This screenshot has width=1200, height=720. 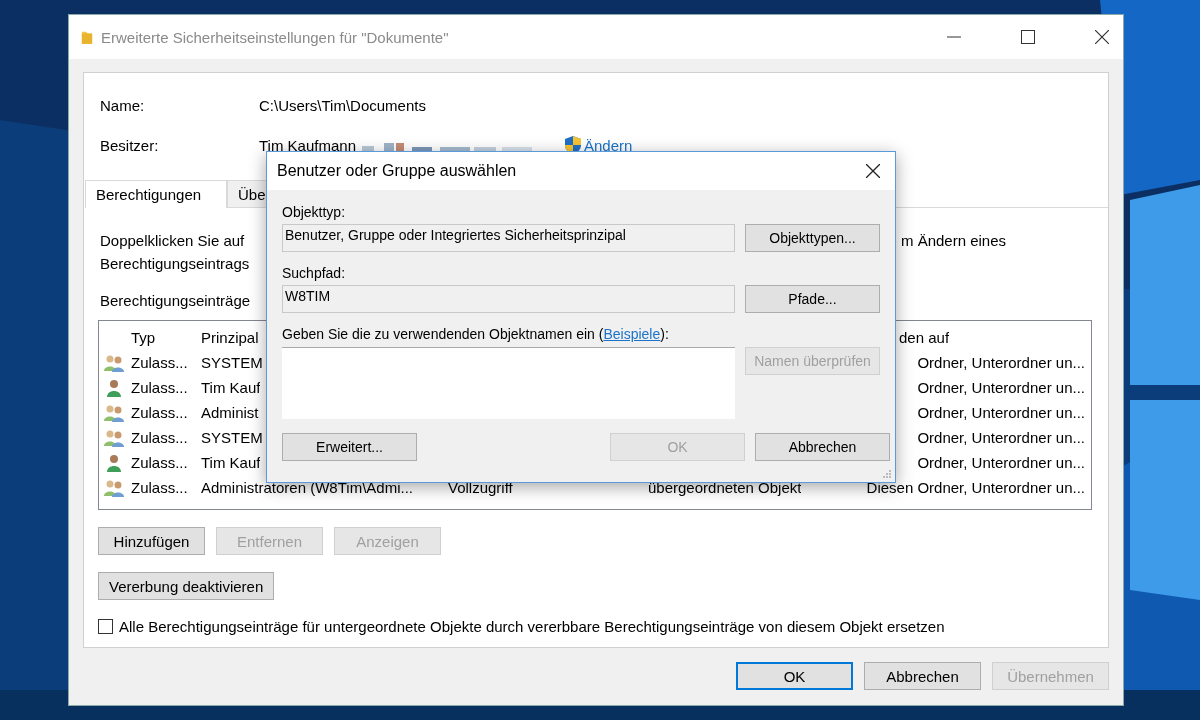 I want to click on window-title: Erweiterte Sicherheitseinstellungen für "Dokumente", so click(x=275, y=37).